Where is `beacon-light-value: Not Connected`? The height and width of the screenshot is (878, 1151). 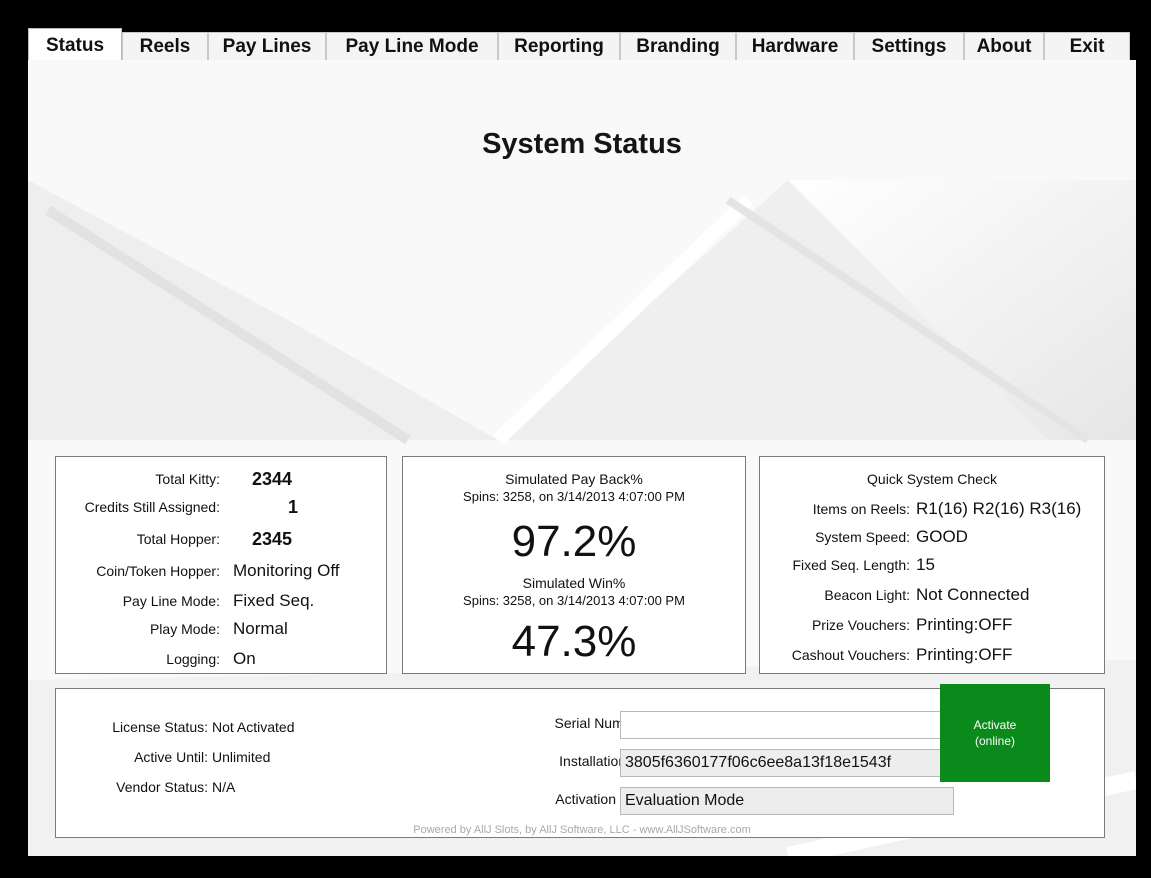 beacon-light-value: Not Connected is located at coordinates (973, 594).